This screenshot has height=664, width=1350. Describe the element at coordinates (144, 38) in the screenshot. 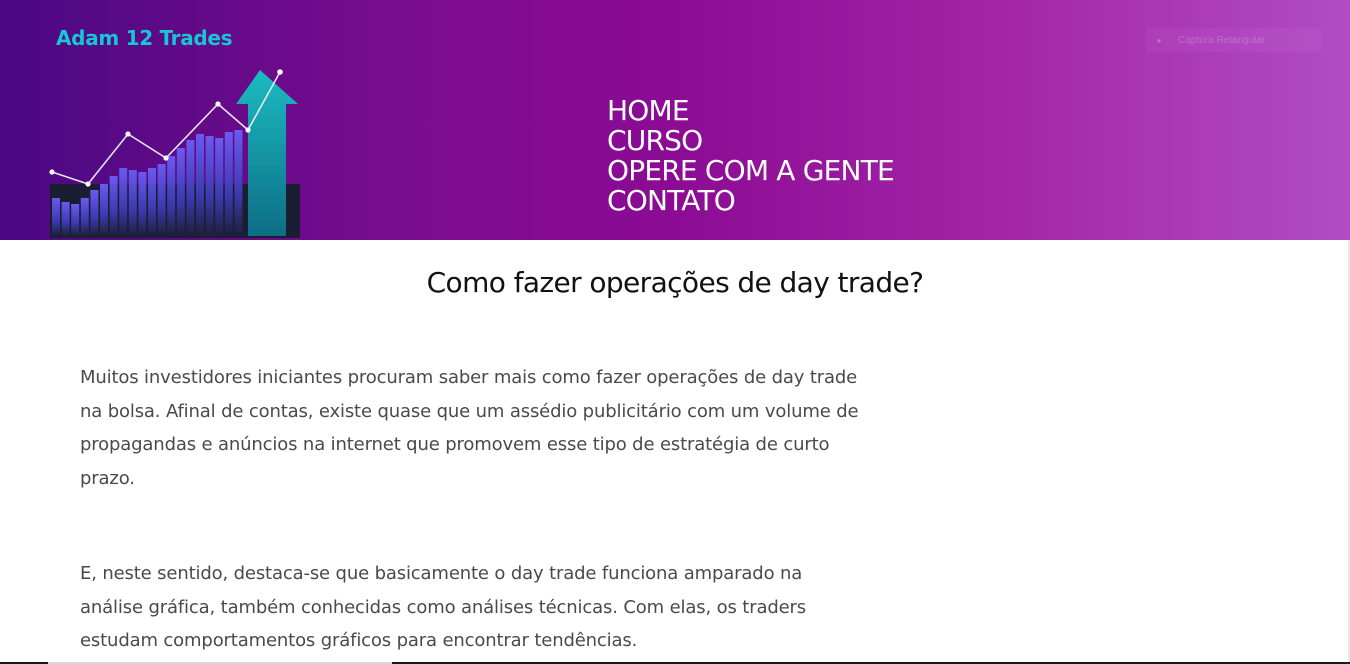

I see `brand-logo-text: Adam 12 Trades` at that location.